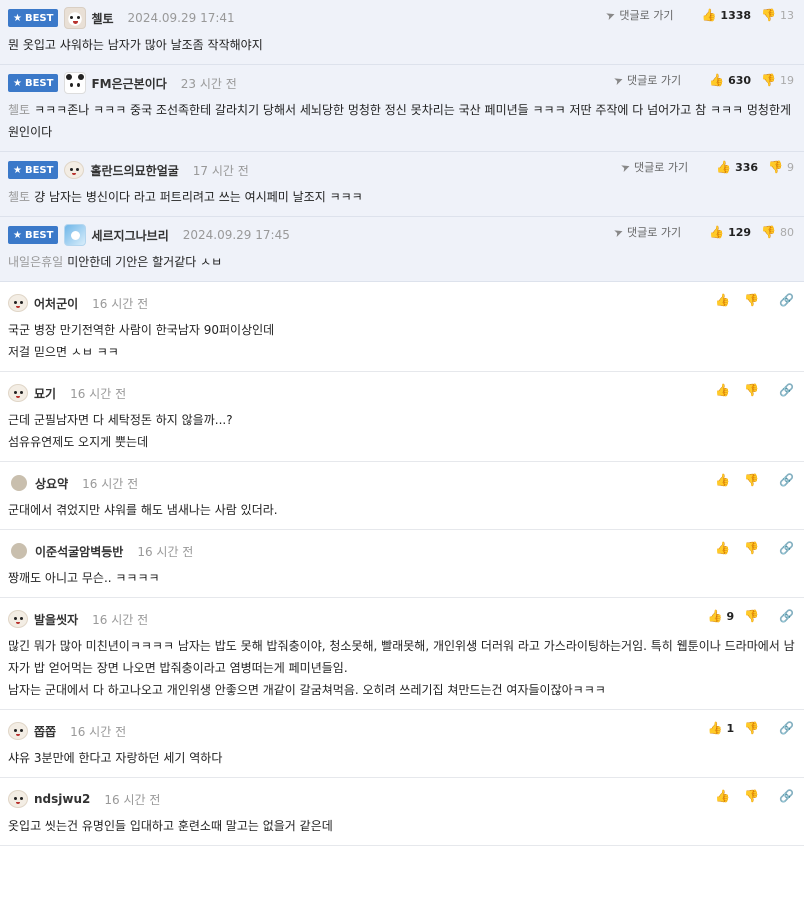  What do you see at coordinates (141, 330) in the screenshot?
I see `comment-text-line: 국군 병장 만기전역한 사람이 한국남자 90퍼이상인데` at bounding box center [141, 330].